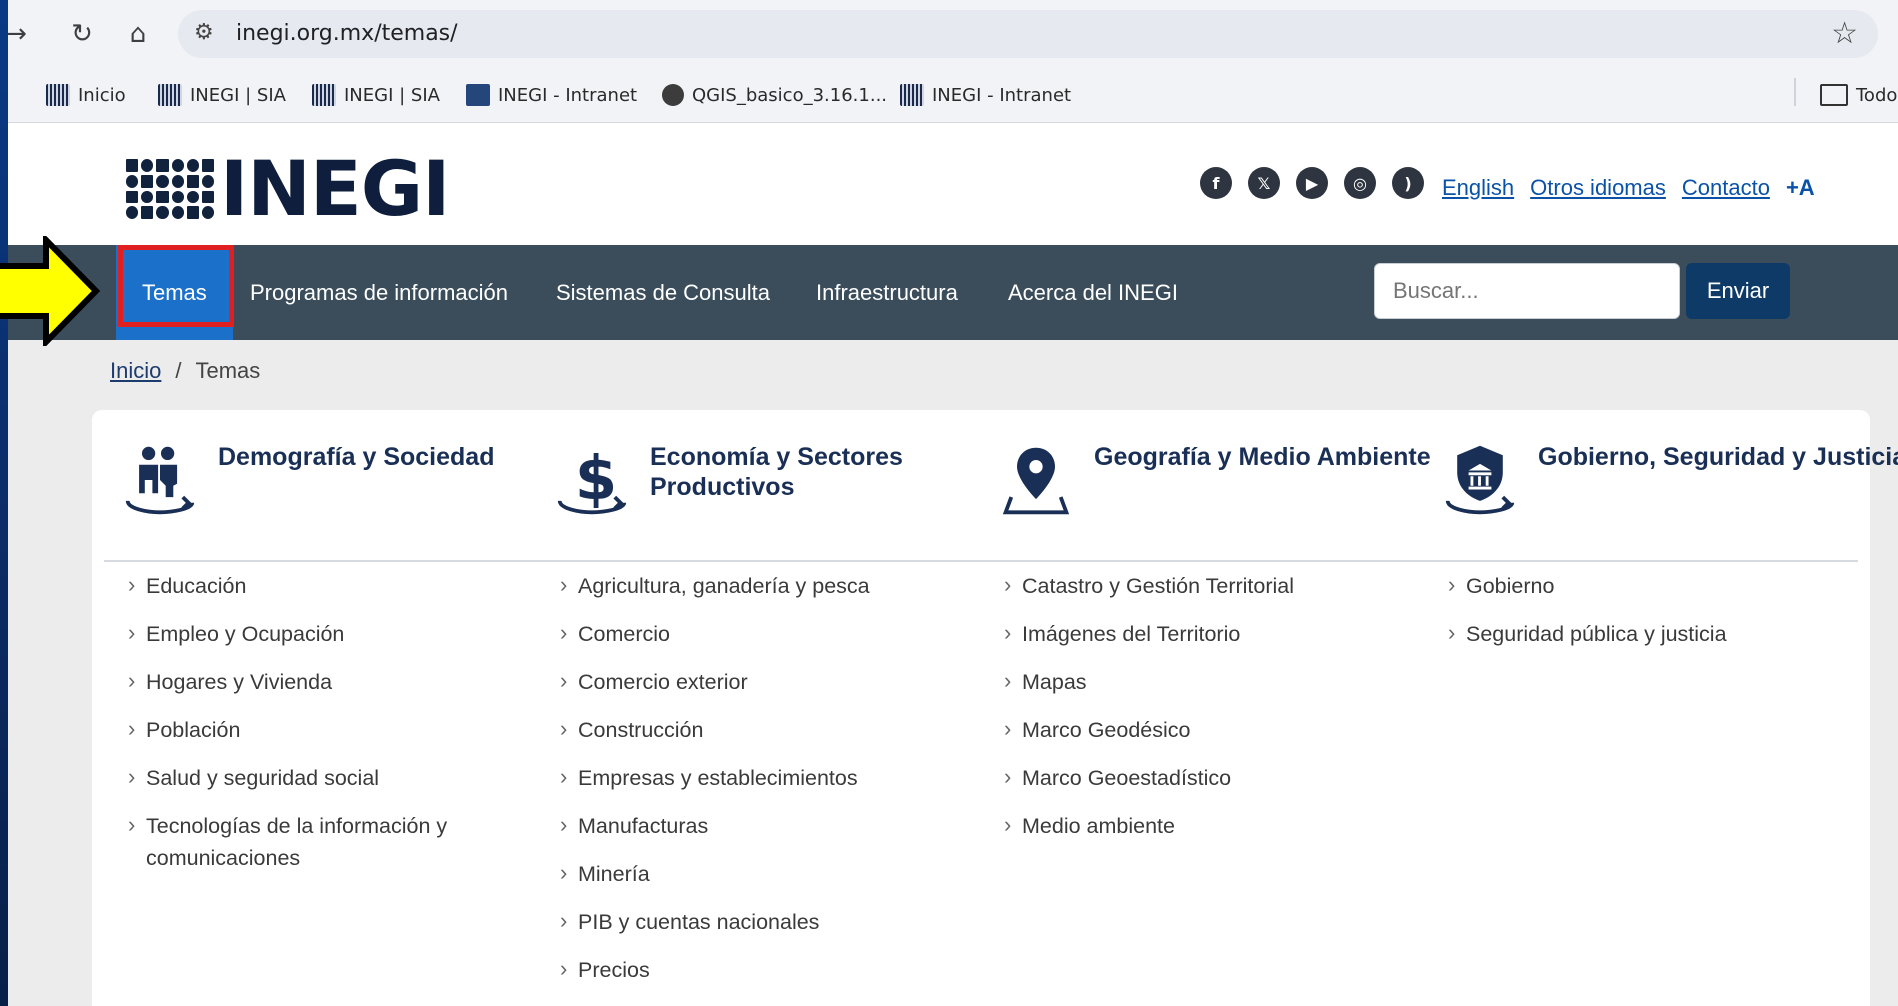 The width and height of the screenshot is (1898, 1006). I want to click on topic-link: Gobierno, so click(1642, 593).